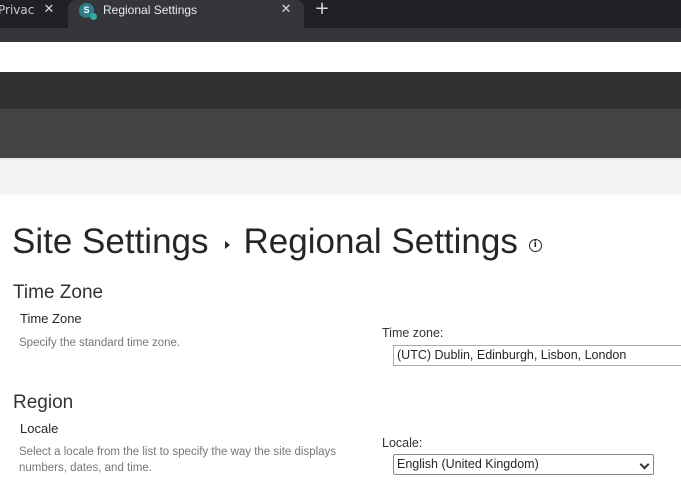  What do you see at coordinates (340, 133) in the screenshot?
I see `ribbon` at bounding box center [340, 133].